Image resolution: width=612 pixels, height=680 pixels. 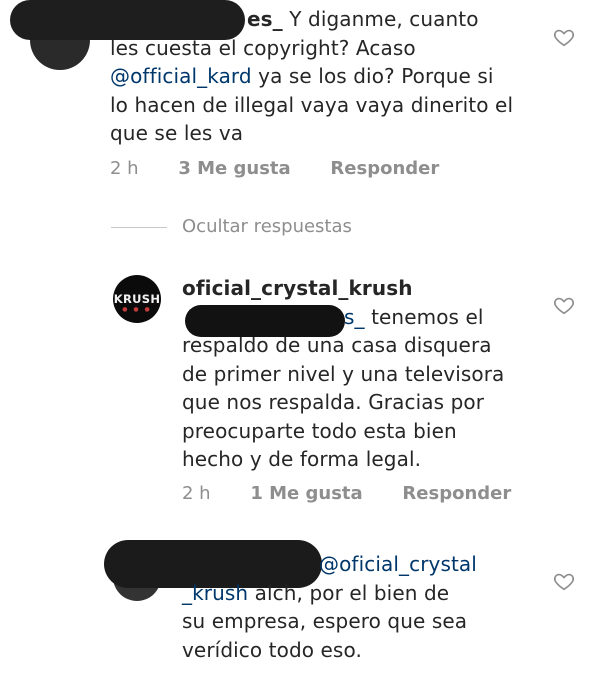 I want to click on crystal-krush-avatar: KRUSH ● ● ●, so click(x=137, y=299).